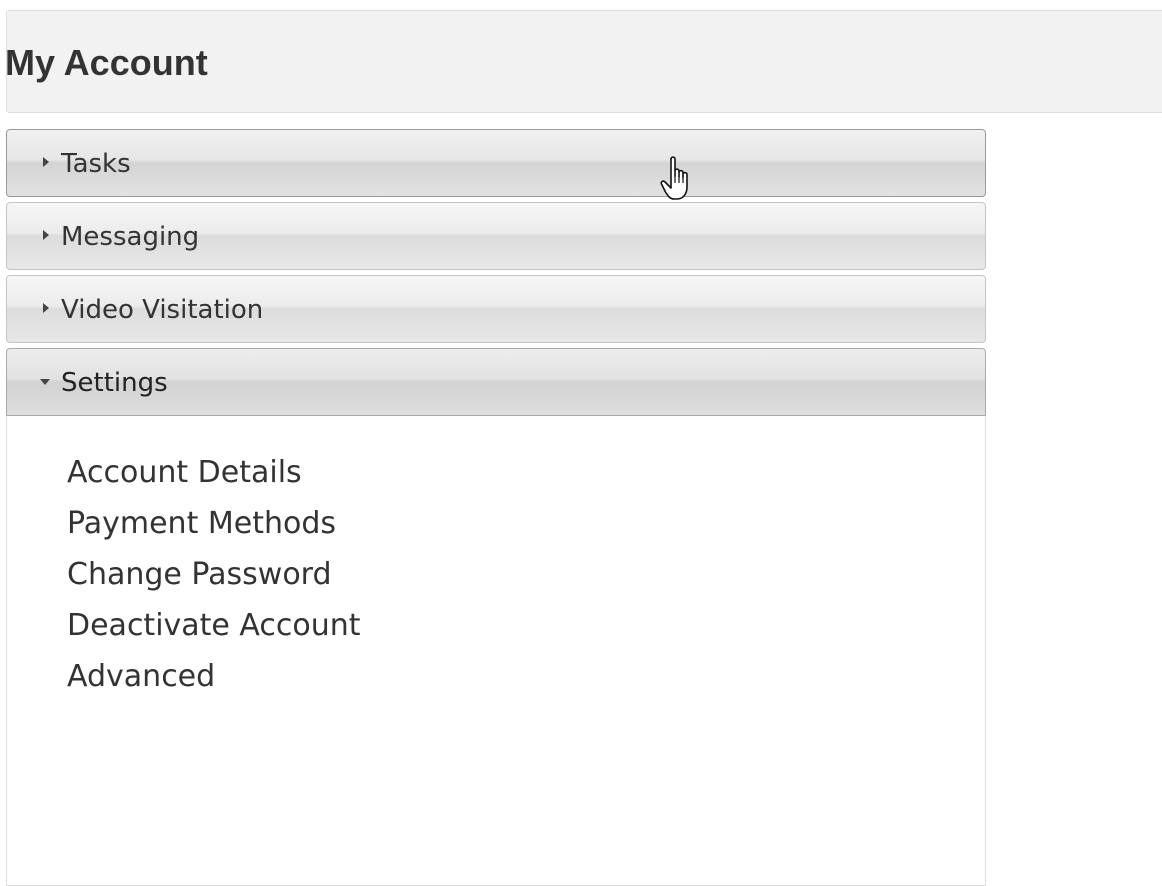 Image resolution: width=1162 pixels, height=886 pixels. I want to click on accordion-label: Video Visitation, so click(162, 310).